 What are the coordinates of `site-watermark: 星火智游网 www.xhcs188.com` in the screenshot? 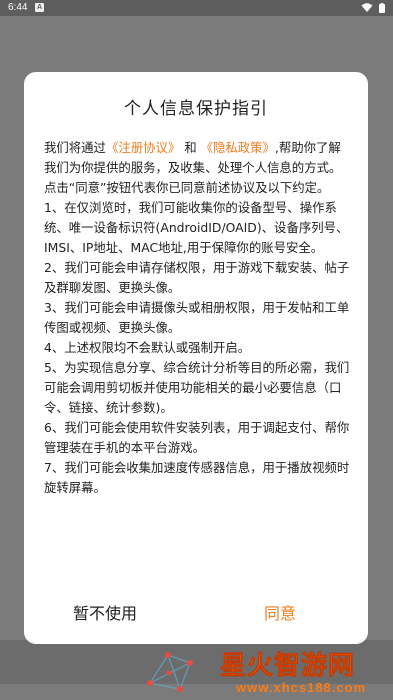 It's located at (266, 671).